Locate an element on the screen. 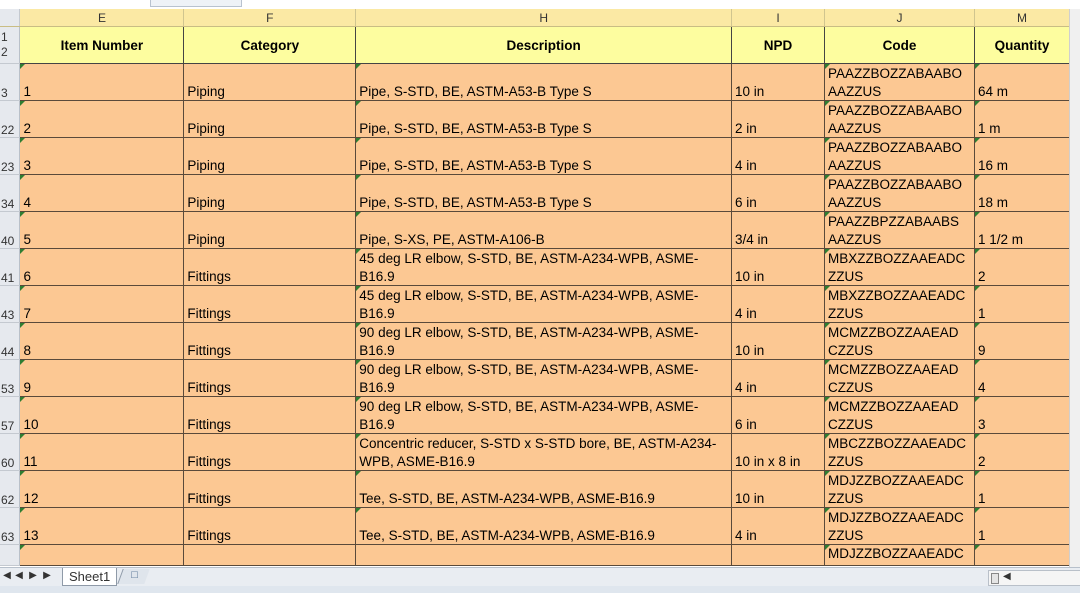  column-header-m: M is located at coordinates (1022, 18).